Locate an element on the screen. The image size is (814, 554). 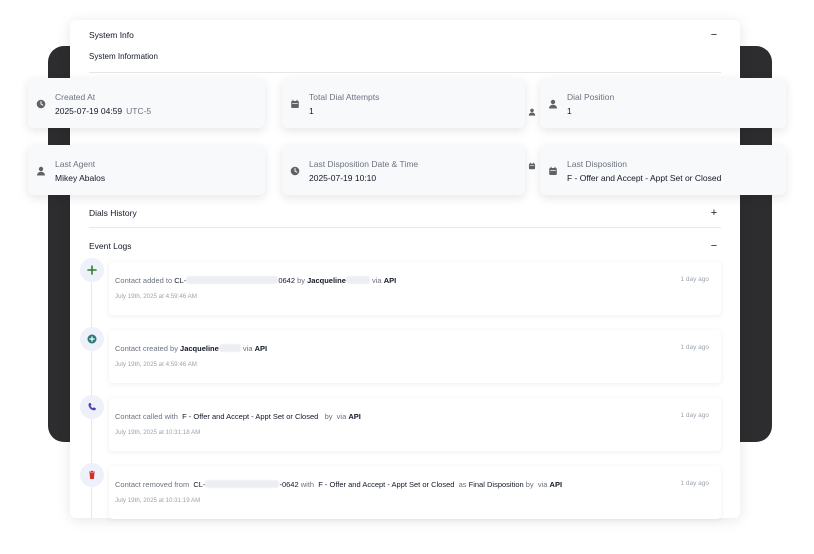
info-card-total-dial-attempts: Total Dial Attempts 1 is located at coordinates (403, 103).